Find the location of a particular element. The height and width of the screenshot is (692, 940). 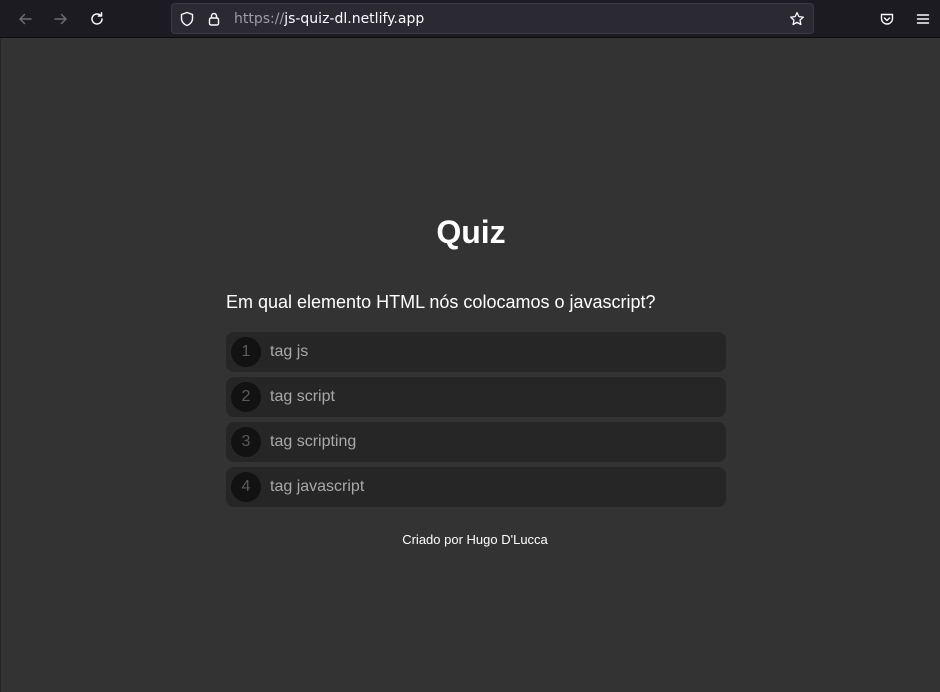

reload-button is located at coordinates (97, 19).